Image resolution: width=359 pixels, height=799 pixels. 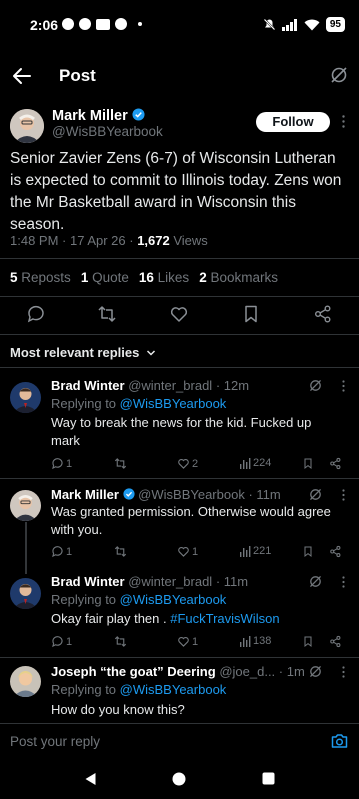 I want to click on reply-views: 221, so click(x=255, y=551).